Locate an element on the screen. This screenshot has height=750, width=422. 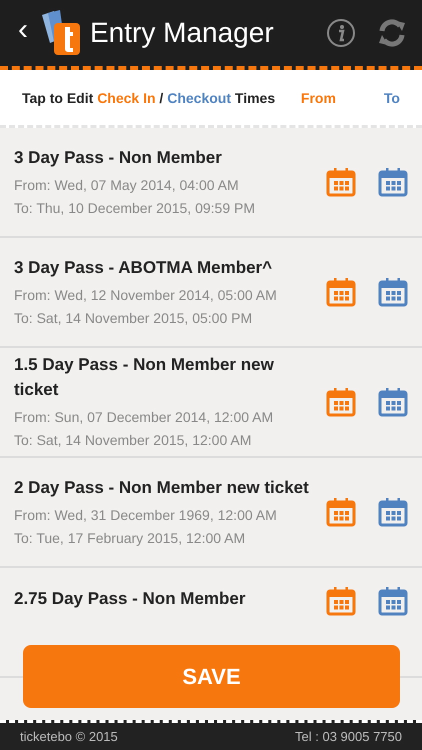
entry-title: 3 Day Pass - ABOTMA Member^ is located at coordinates (144, 267).